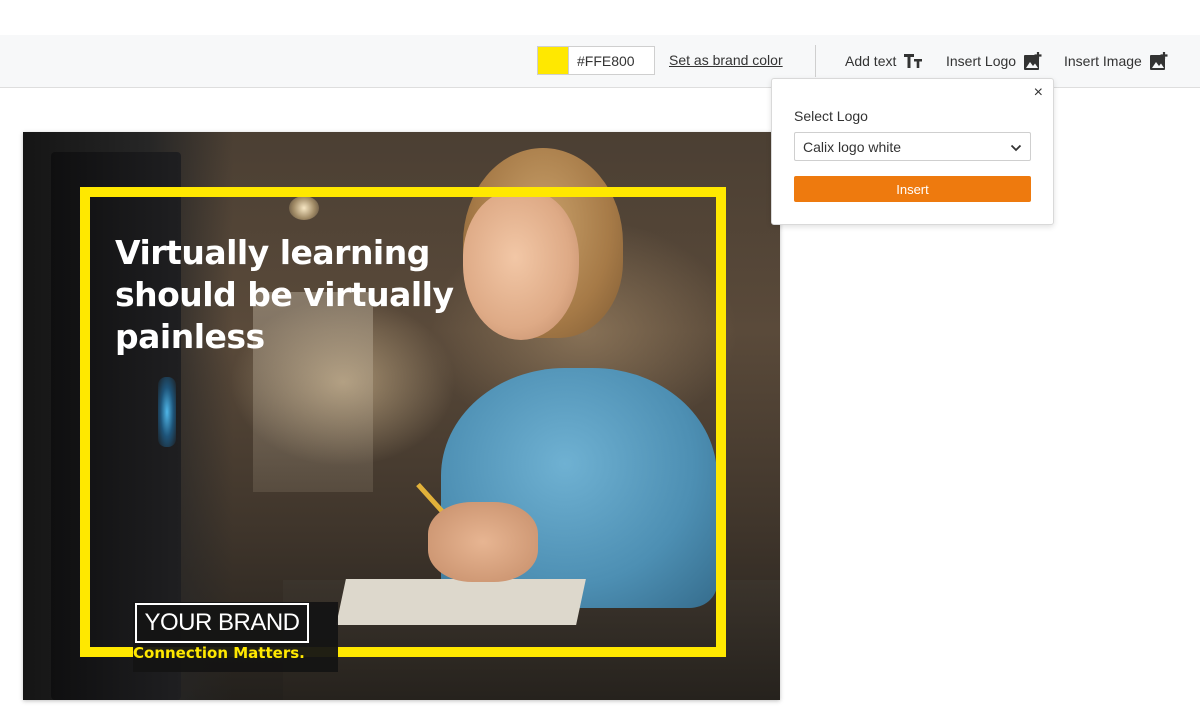 Image resolution: width=1200 pixels, height=720 pixels. What do you see at coordinates (1103, 61) in the screenshot?
I see `insert-image-label: Insert Image` at bounding box center [1103, 61].